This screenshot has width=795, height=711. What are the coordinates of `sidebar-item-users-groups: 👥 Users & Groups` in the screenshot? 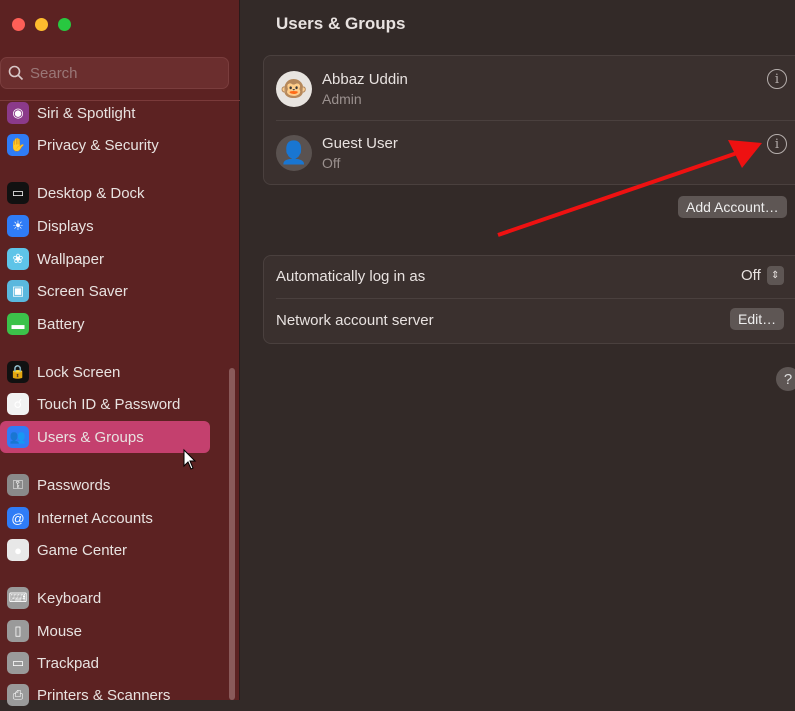 It's located at (105, 437).